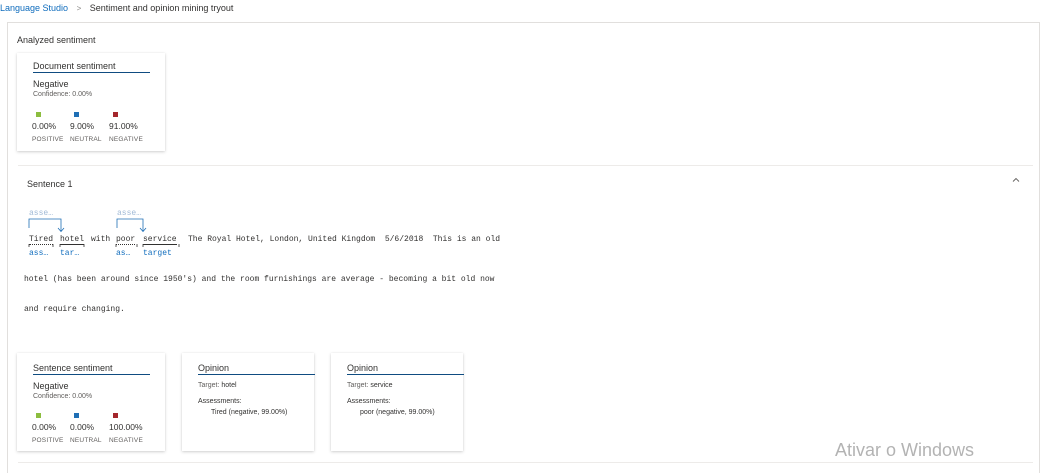 The image size is (1045, 473). I want to click on document-score-neutral: 9.00% NEUTRAL, so click(89, 127).